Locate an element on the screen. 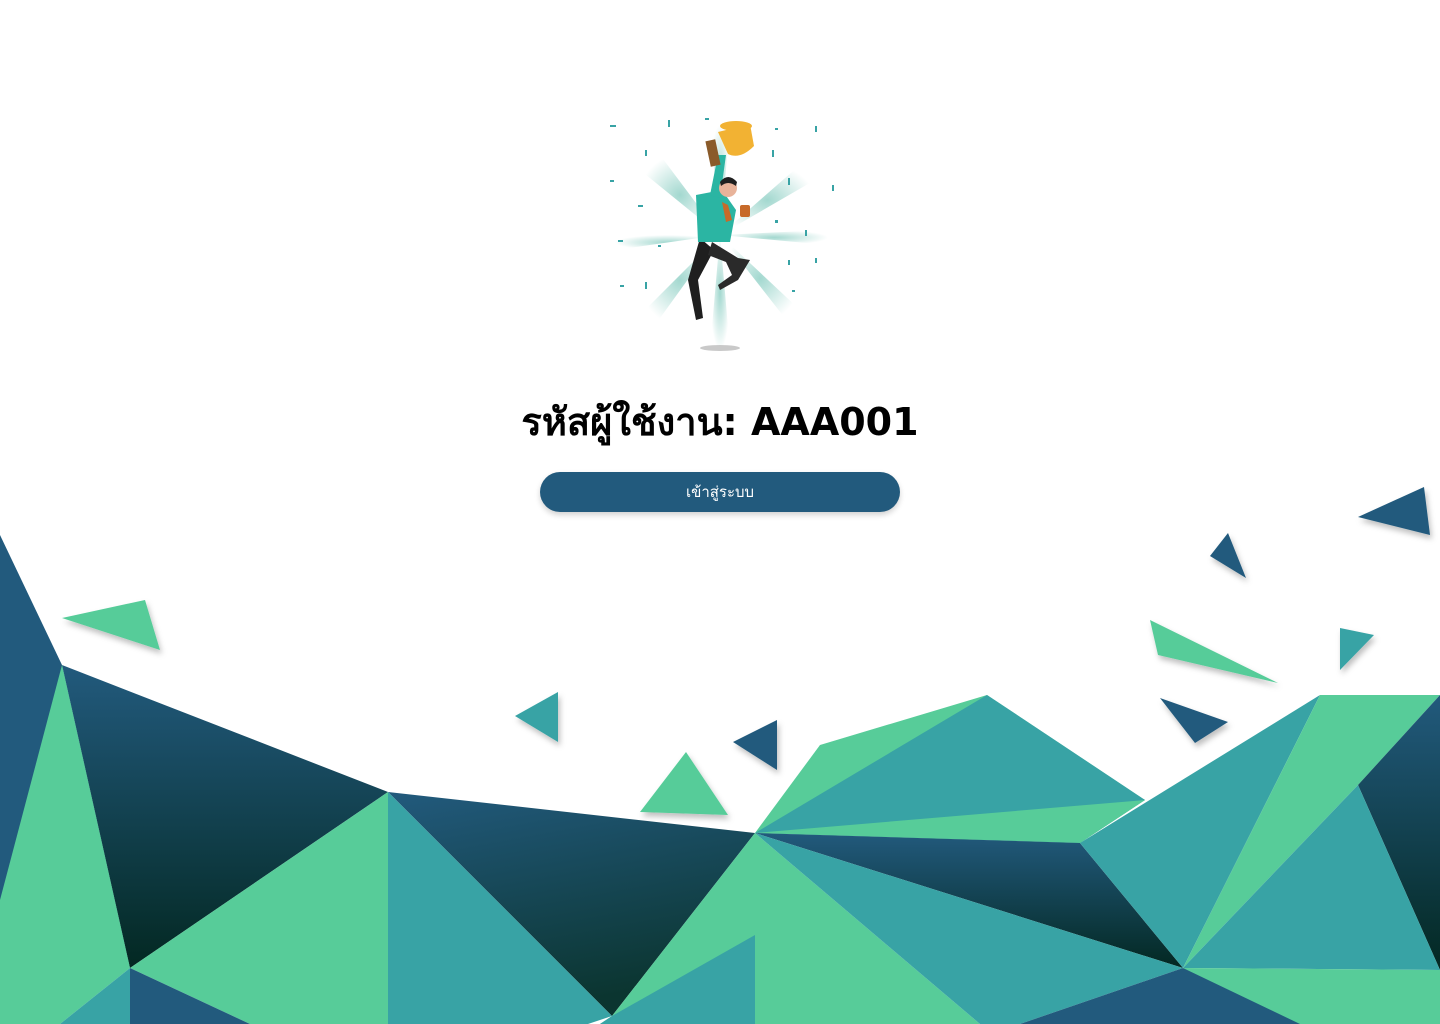 The image size is (1440, 1024). page-title: รหัสผู้ใช้งาน: AAA001 is located at coordinates (720, 422).